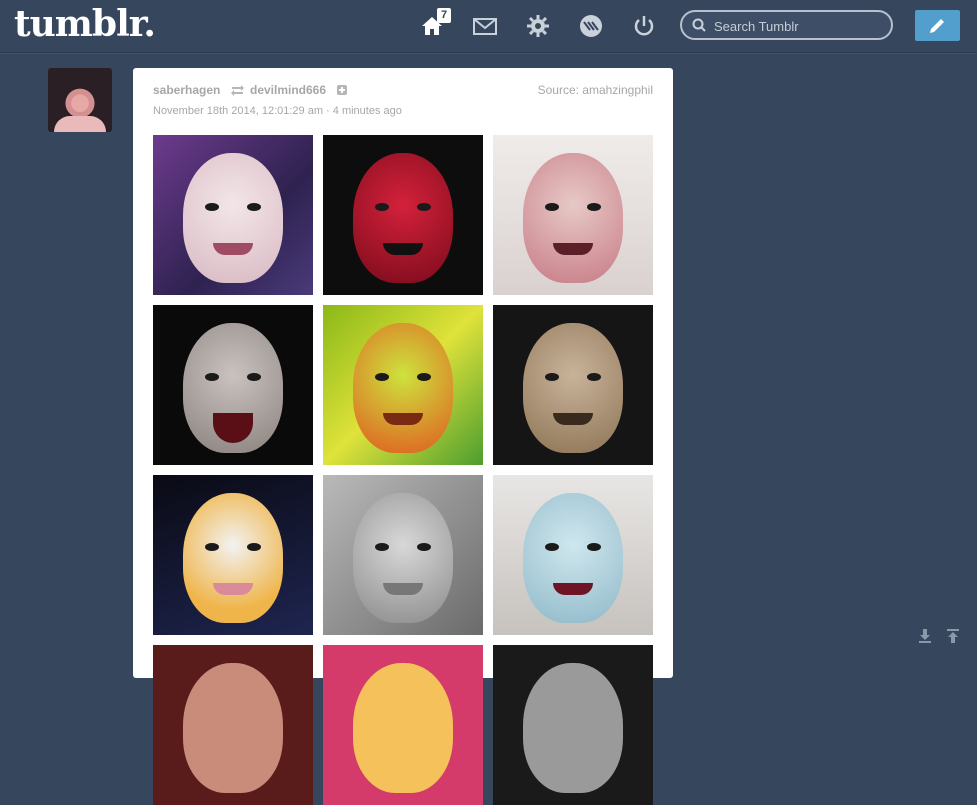 Image resolution: width=977 pixels, height=805 pixels. What do you see at coordinates (799, 26) in the screenshot?
I see `search-input` at bounding box center [799, 26].